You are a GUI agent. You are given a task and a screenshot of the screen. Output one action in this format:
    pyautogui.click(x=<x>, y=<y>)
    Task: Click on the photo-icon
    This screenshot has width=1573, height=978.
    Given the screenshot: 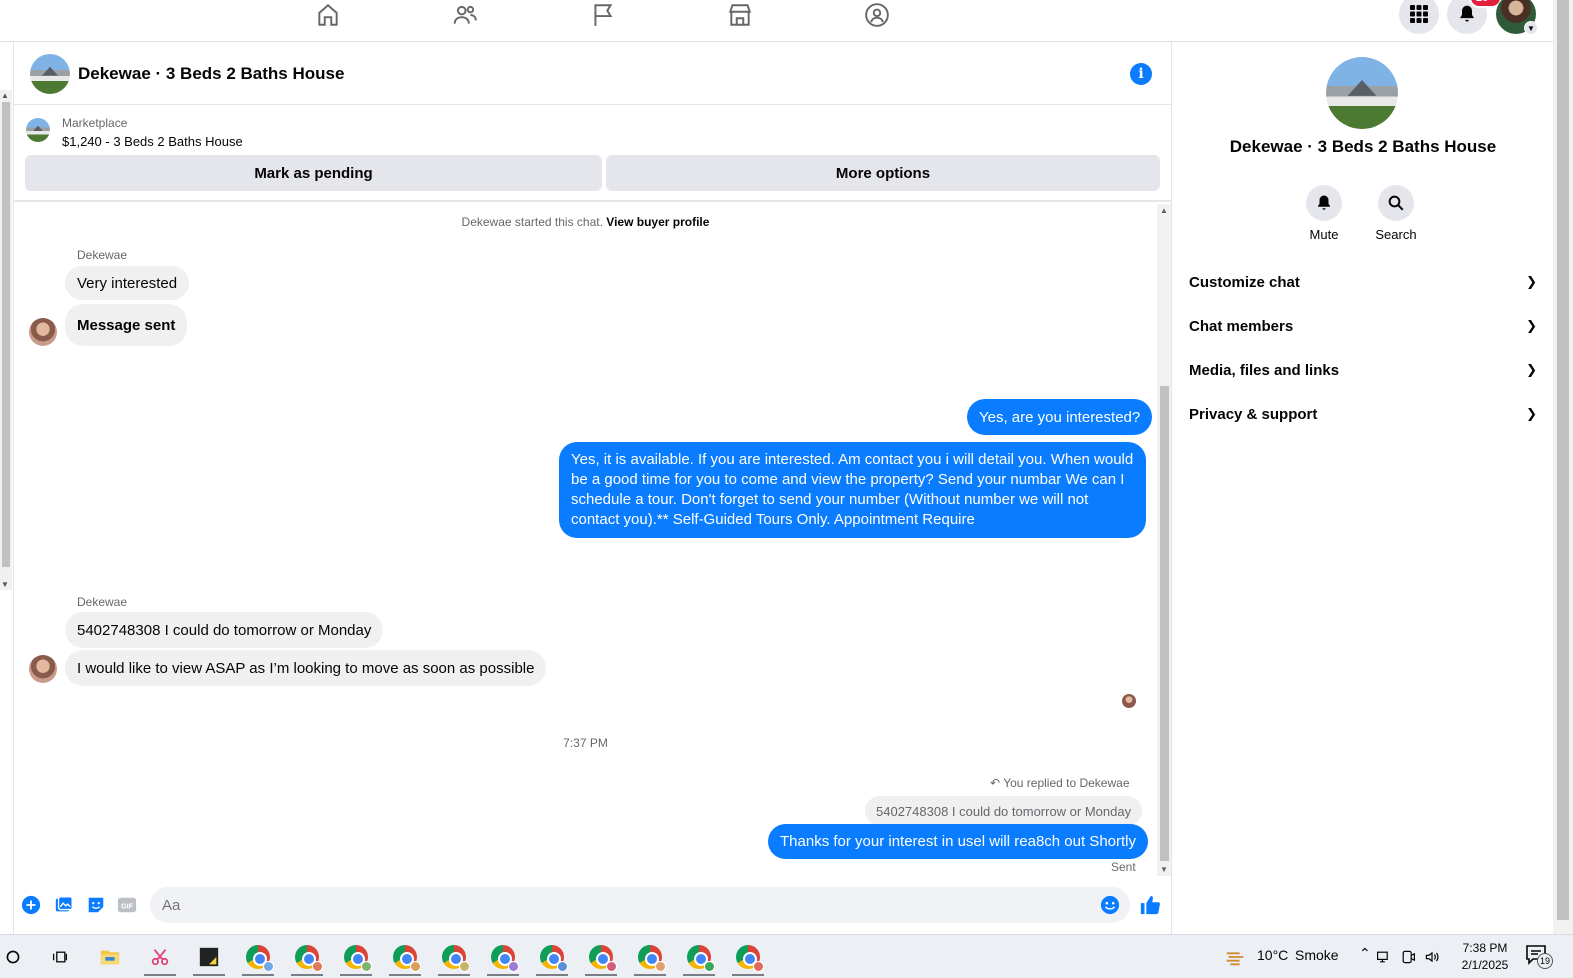 What is the action you would take?
    pyautogui.click(x=64, y=905)
    